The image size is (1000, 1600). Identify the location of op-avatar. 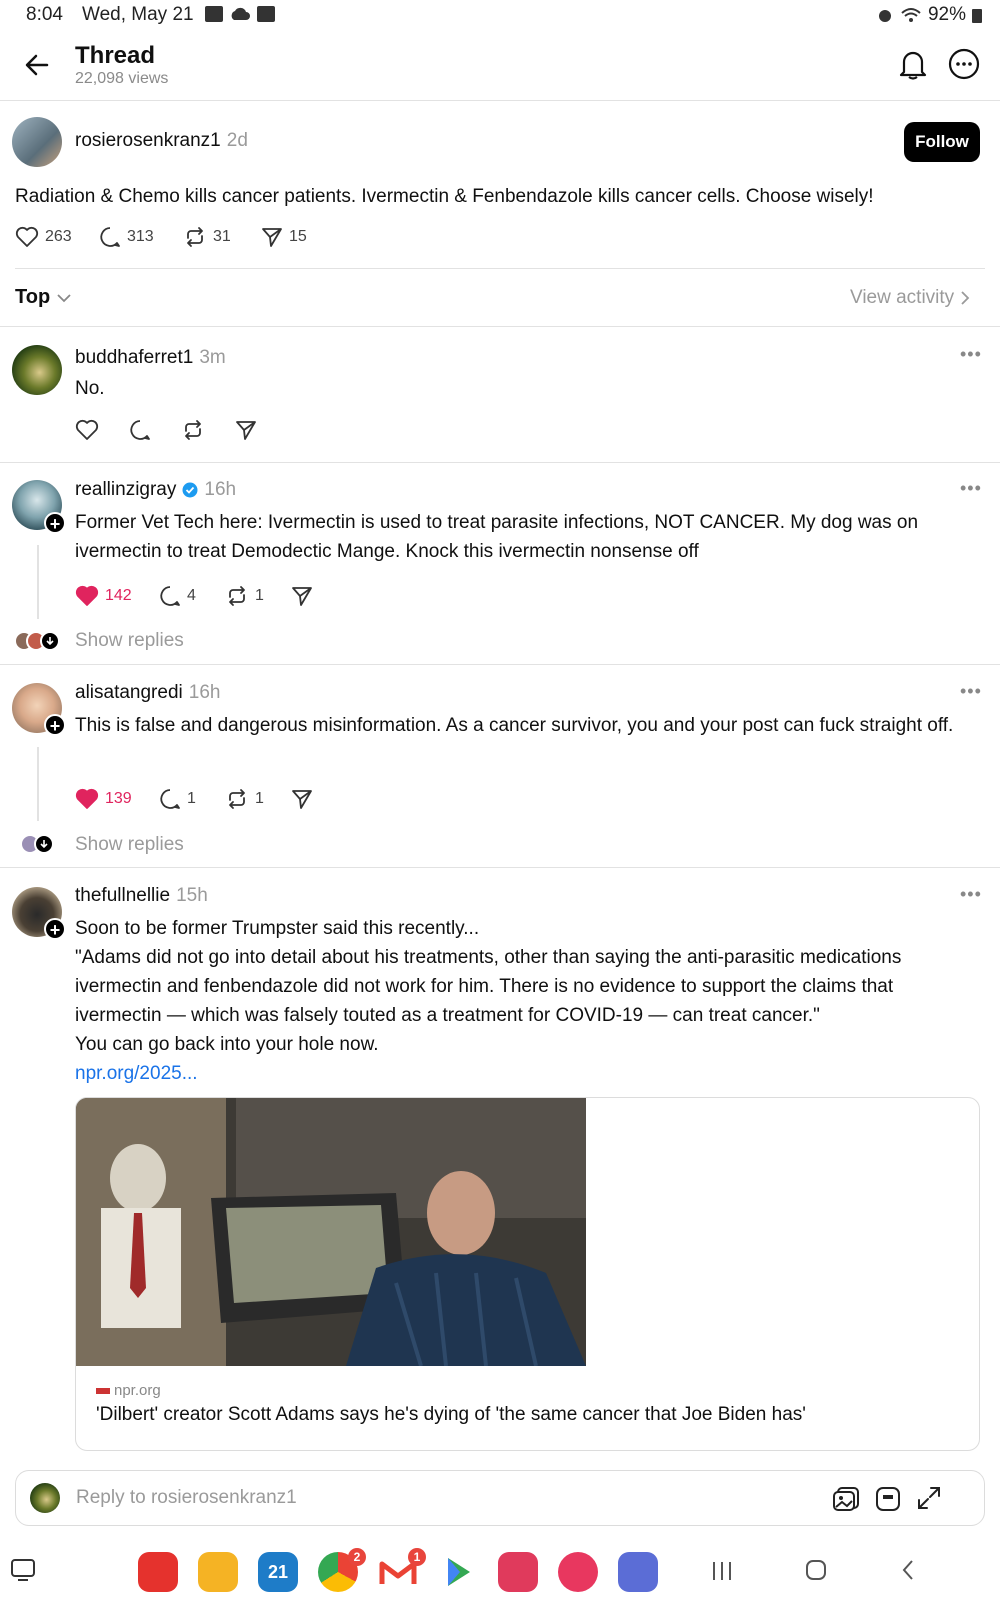
(37, 142).